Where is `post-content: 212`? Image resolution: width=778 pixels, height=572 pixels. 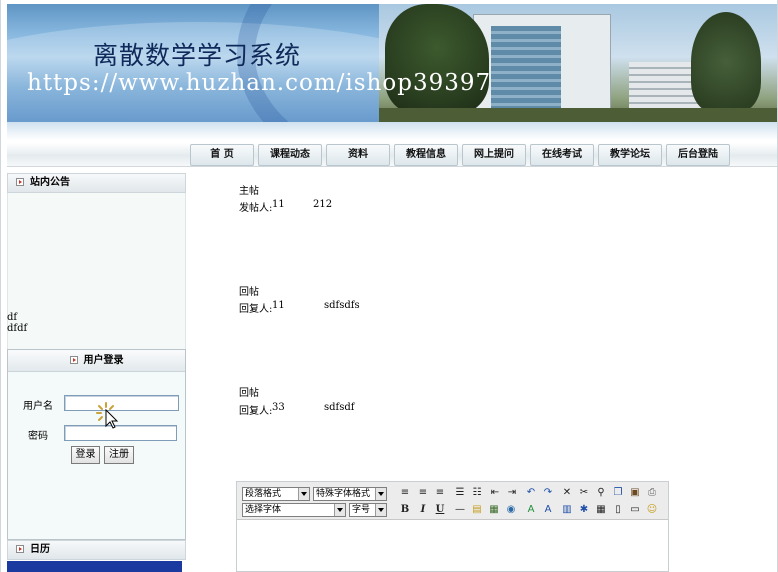 post-content: 212 is located at coordinates (323, 204).